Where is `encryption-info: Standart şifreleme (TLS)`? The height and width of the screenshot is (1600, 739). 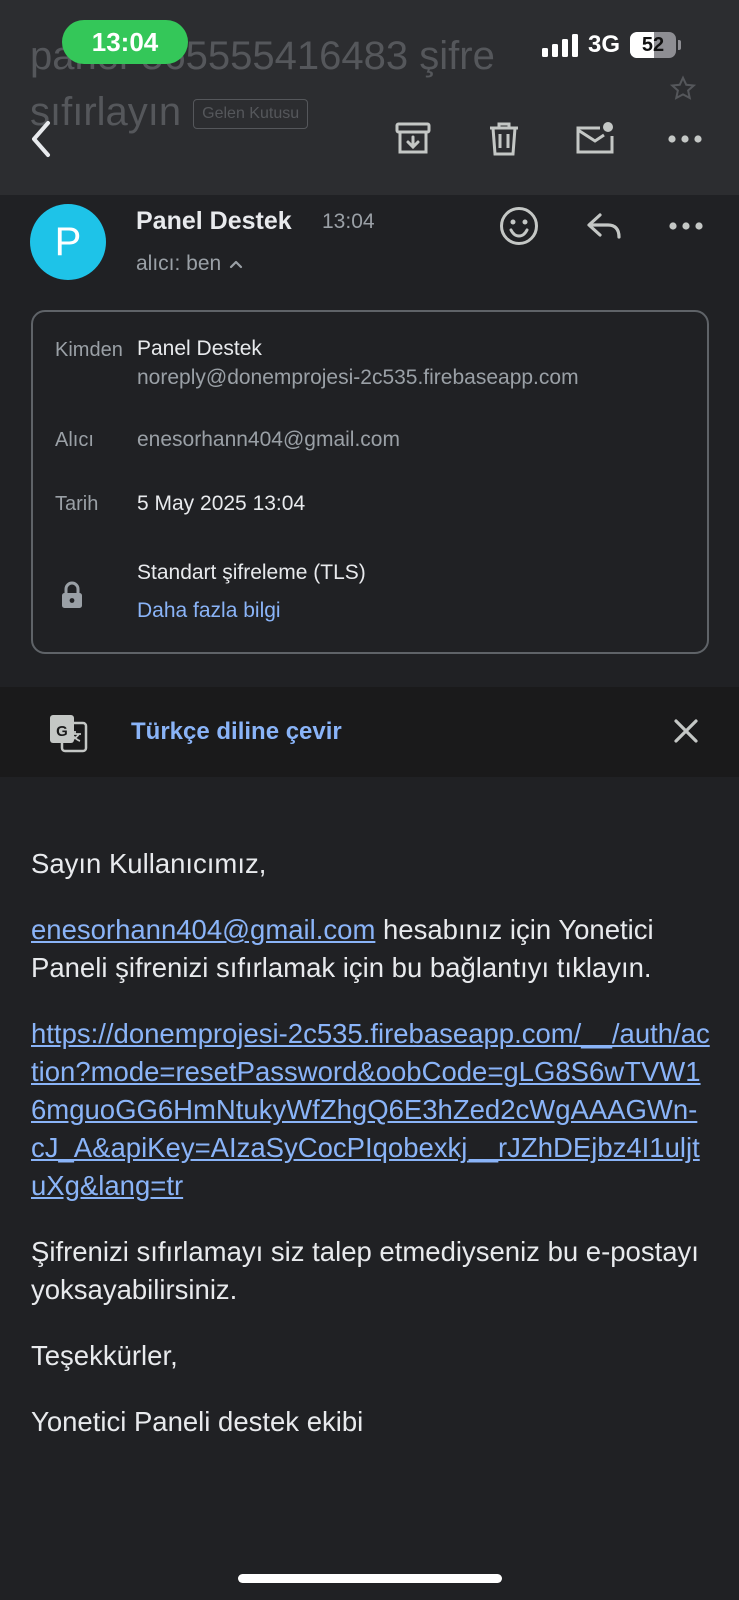 encryption-info: Standart şifreleme (TLS) is located at coordinates (251, 572).